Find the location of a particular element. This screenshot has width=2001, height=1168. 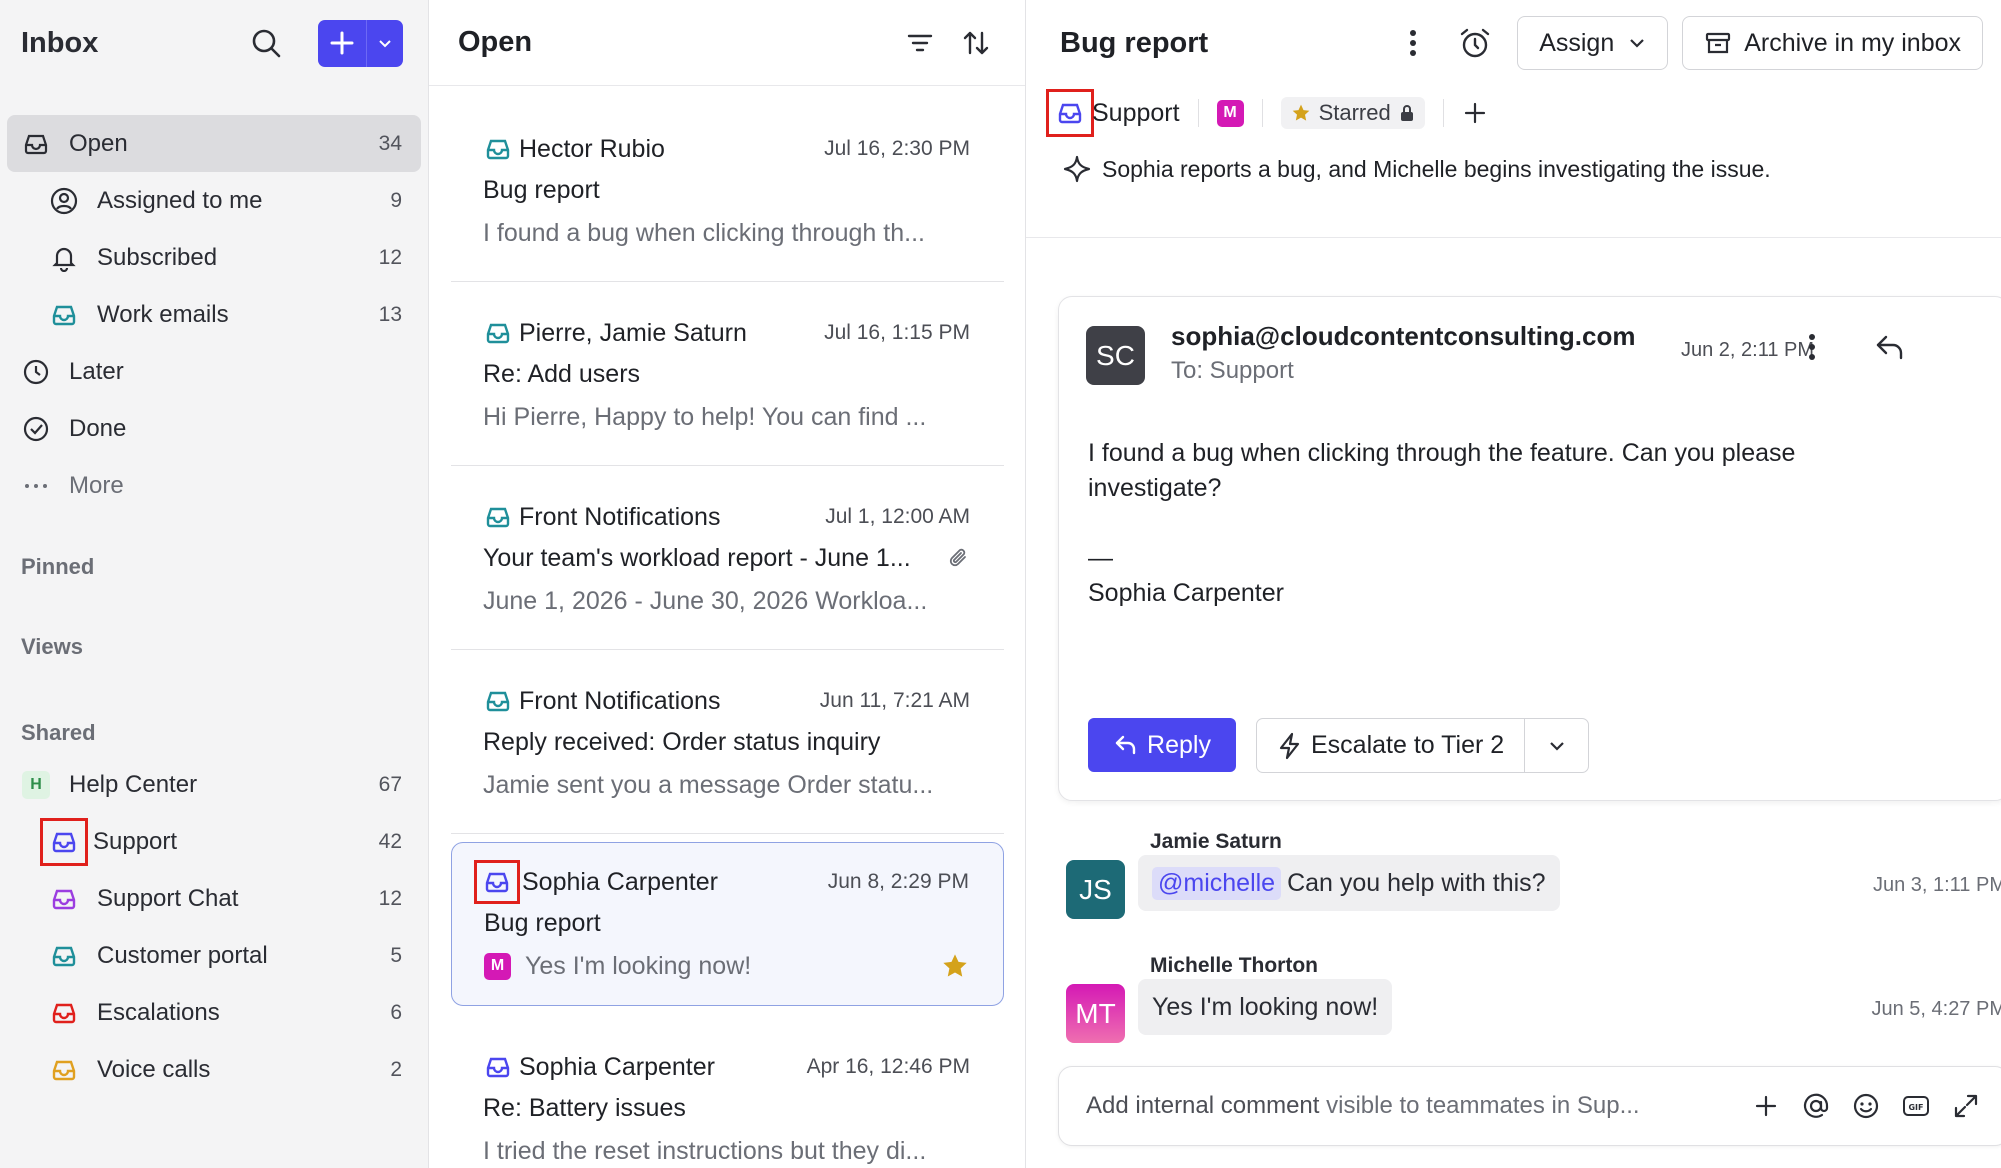

sidebar-item-support-chat: Support Chat 12 is located at coordinates (214, 898).